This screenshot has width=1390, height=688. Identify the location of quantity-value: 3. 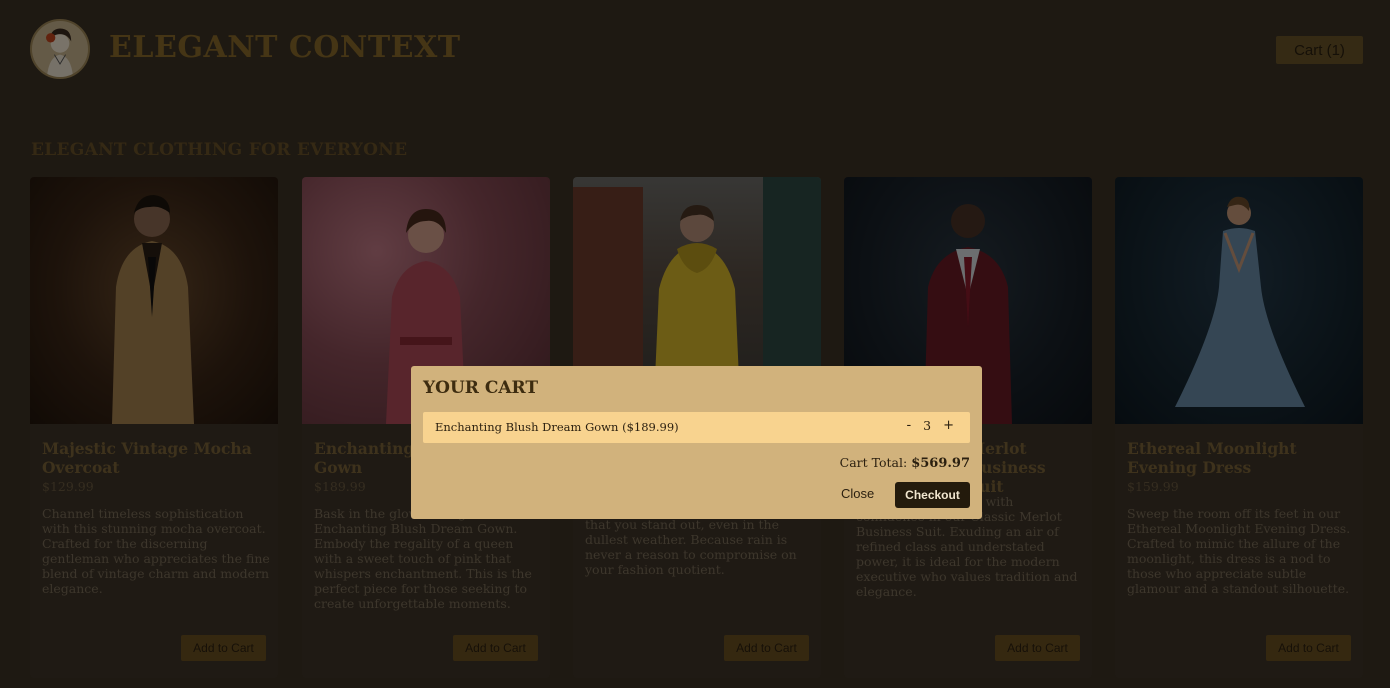
(927, 425).